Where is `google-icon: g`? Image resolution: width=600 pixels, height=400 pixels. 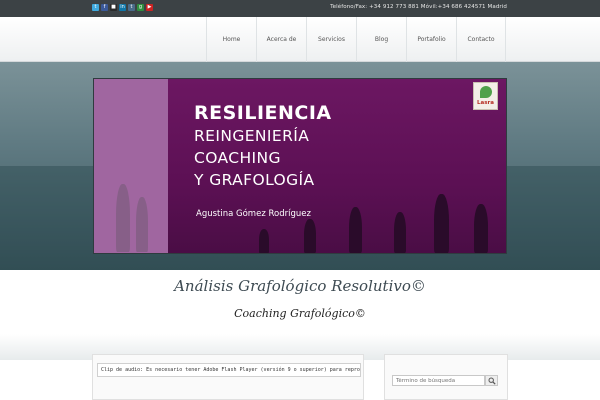
google-icon: g is located at coordinates (140, 7).